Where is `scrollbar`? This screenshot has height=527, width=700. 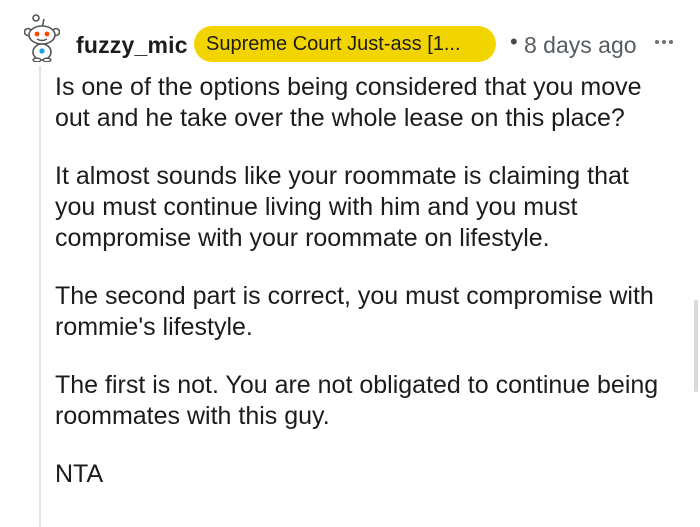
scrollbar is located at coordinates (696, 346).